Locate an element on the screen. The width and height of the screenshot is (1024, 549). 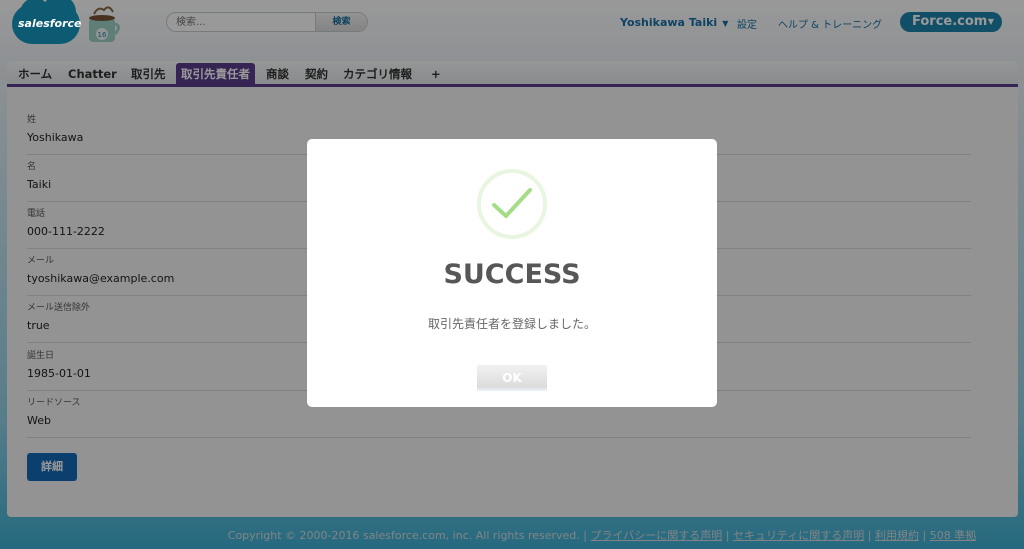
dialog-message: 取引先責任者を登録しました。 is located at coordinates (511, 324).